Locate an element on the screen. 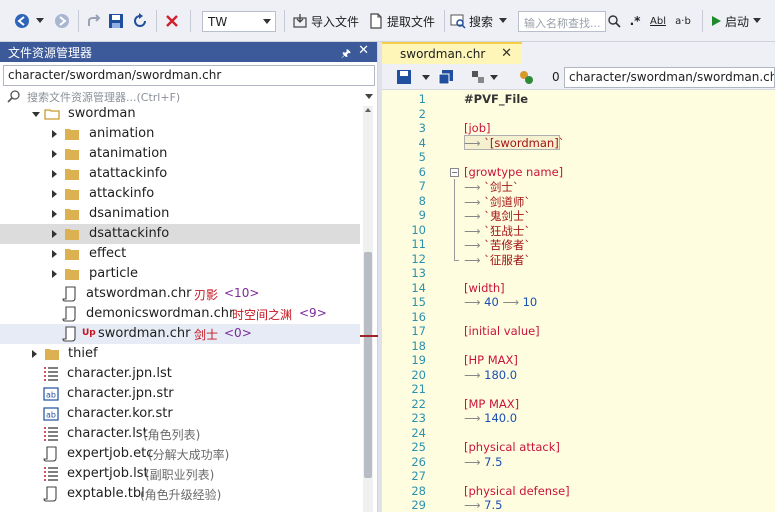 The width and height of the screenshot is (775, 512). search-go-button is located at coordinates (614, 21).